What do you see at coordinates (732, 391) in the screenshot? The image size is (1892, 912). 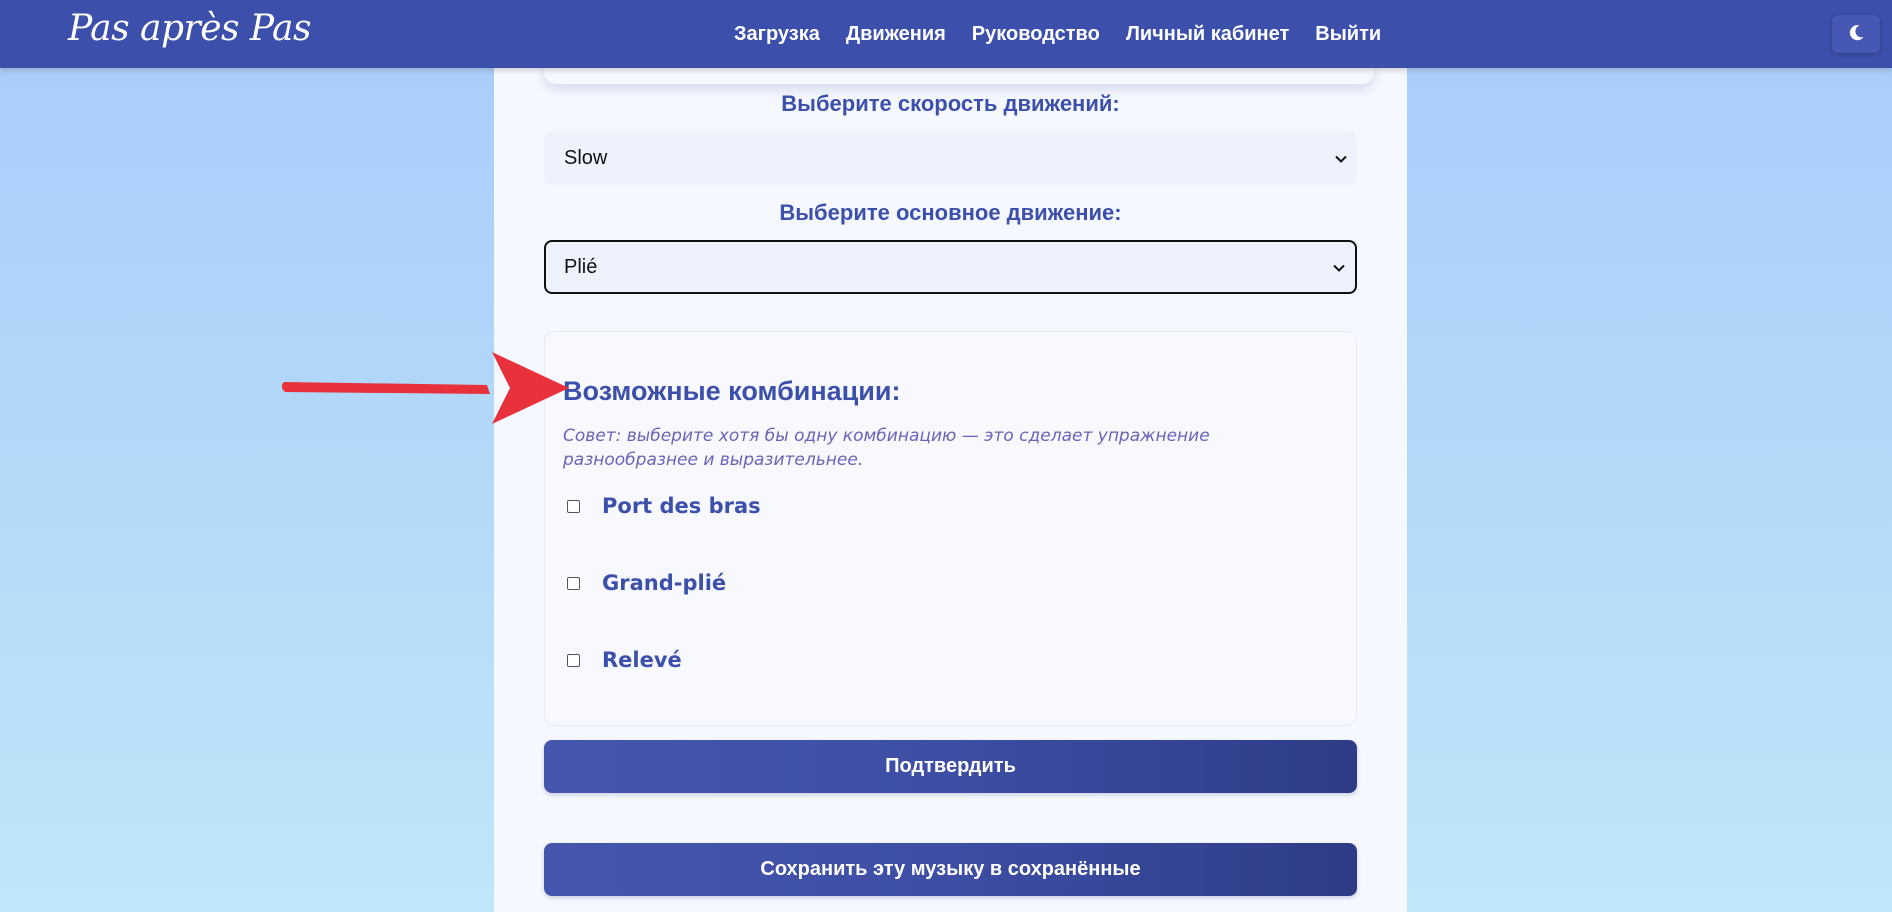 I see `combinations-title: Возможные комбинации:` at bounding box center [732, 391].